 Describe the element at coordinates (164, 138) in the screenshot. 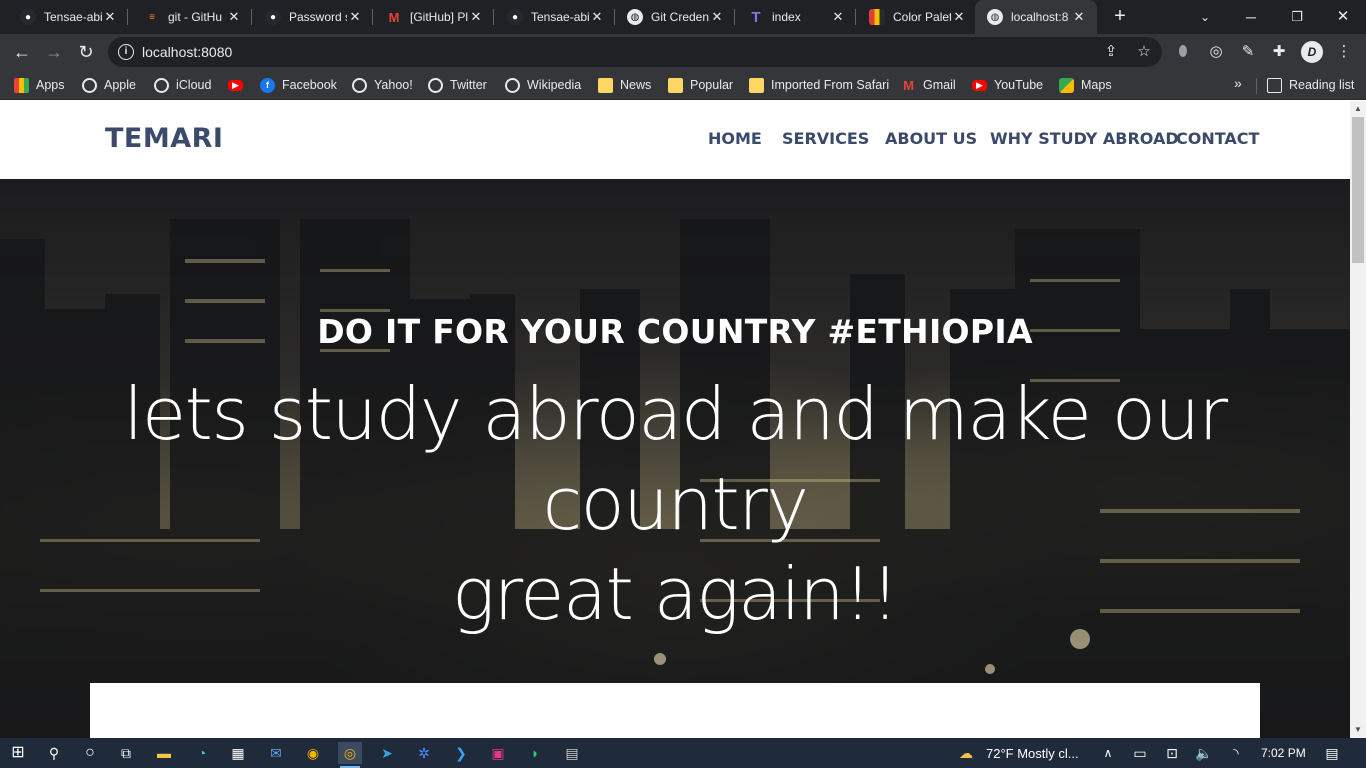

I see `site-logo: TEMARI` at that location.